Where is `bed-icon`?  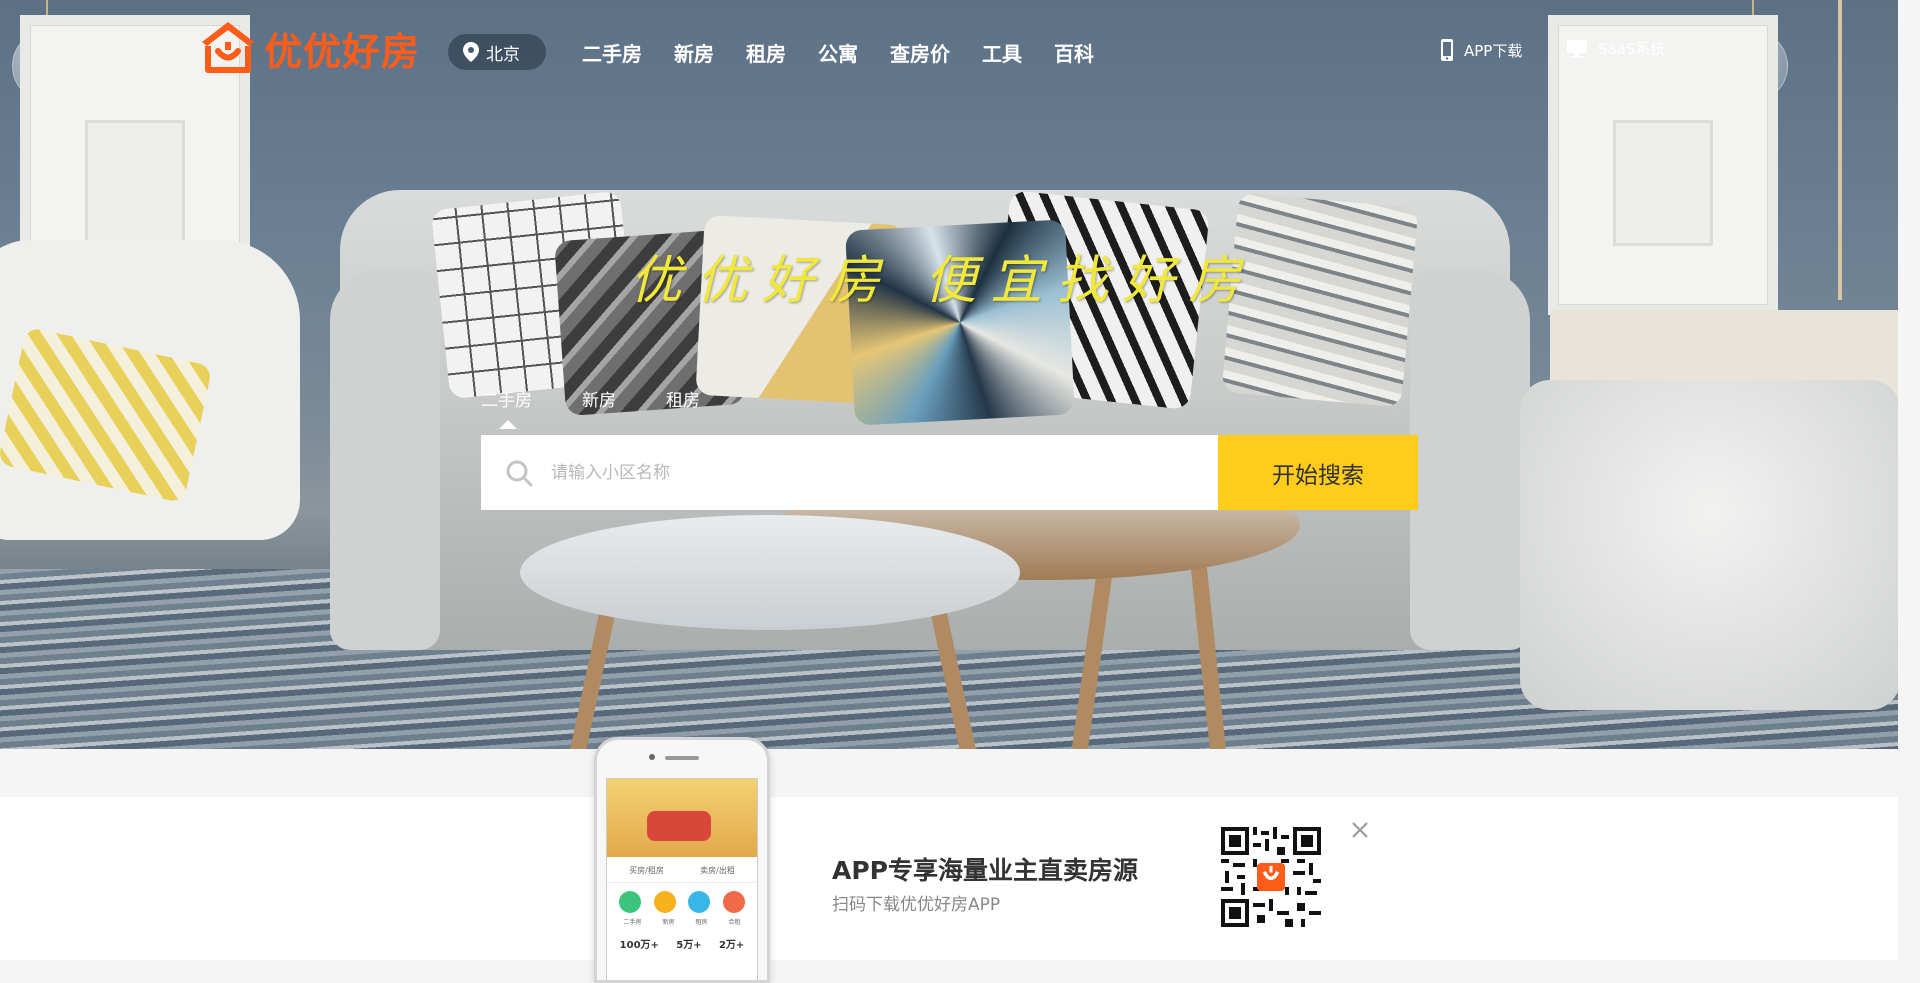 bed-icon is located at coordinates (733, 902).